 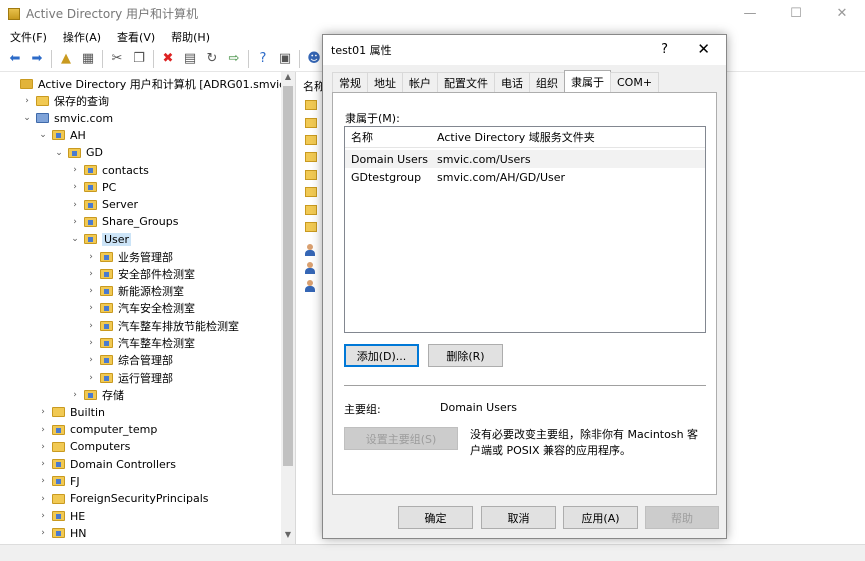 What do you see at coordinates (285, 59) in the screenshot?
I see `console-icon: ▣` at bounding box center [285, 59].